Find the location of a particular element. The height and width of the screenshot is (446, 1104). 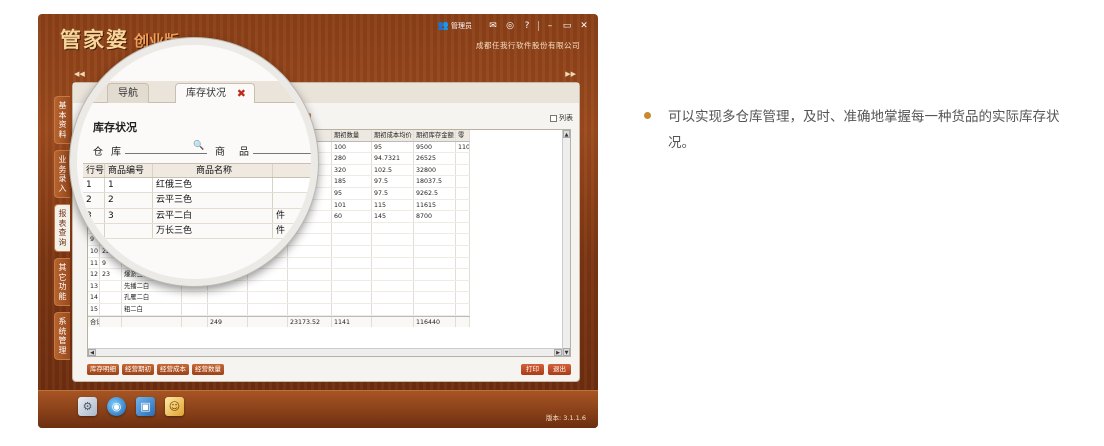

grid-cell: 26525 is located at coordinates (435, 158).